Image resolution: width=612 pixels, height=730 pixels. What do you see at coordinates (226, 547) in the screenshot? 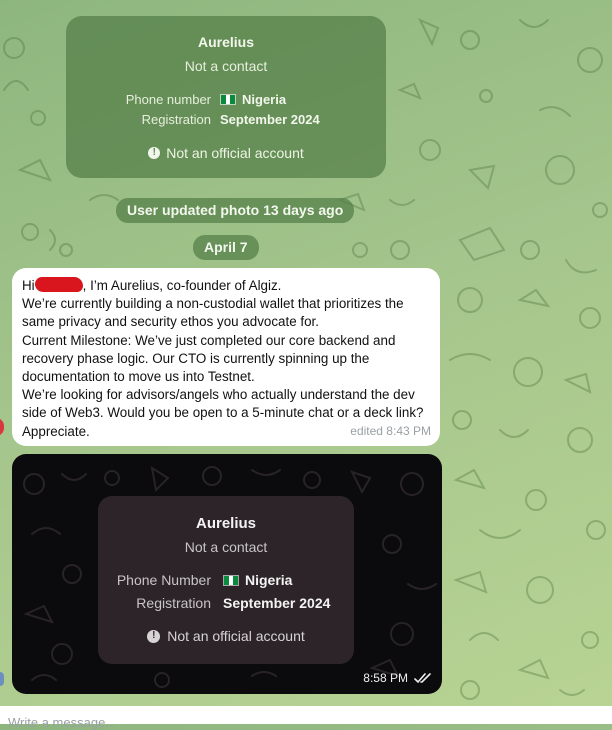
I see `image-contact-status: Not a contact` at bounding box center [226, 547].